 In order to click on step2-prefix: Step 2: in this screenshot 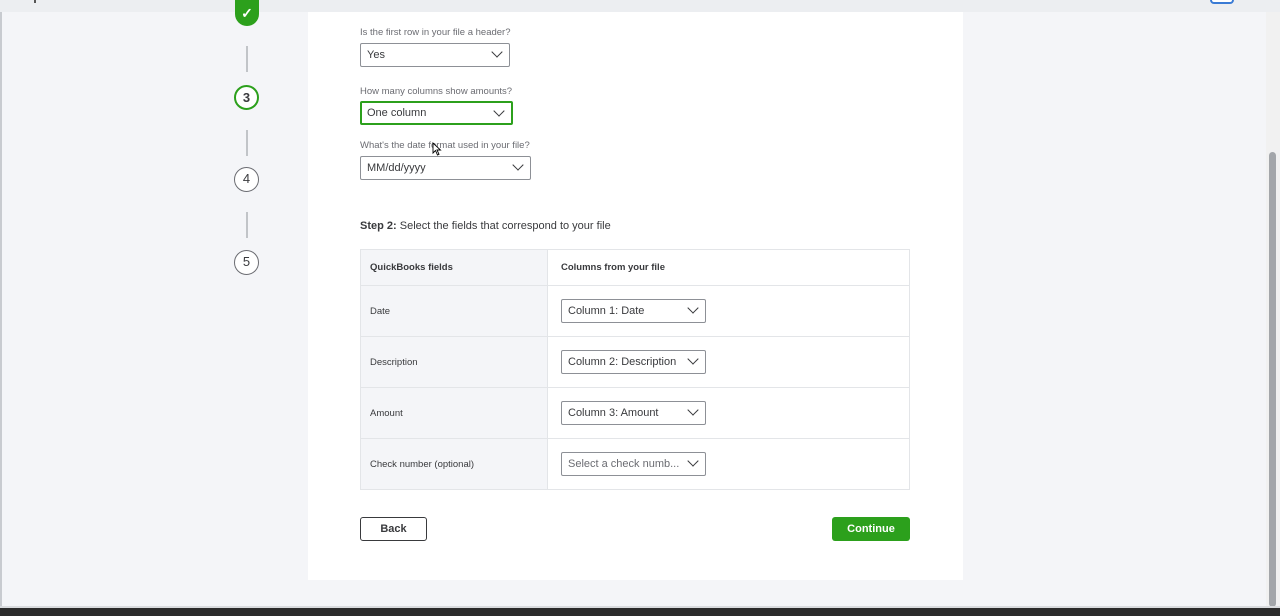, I will do `click(378, 226)`.